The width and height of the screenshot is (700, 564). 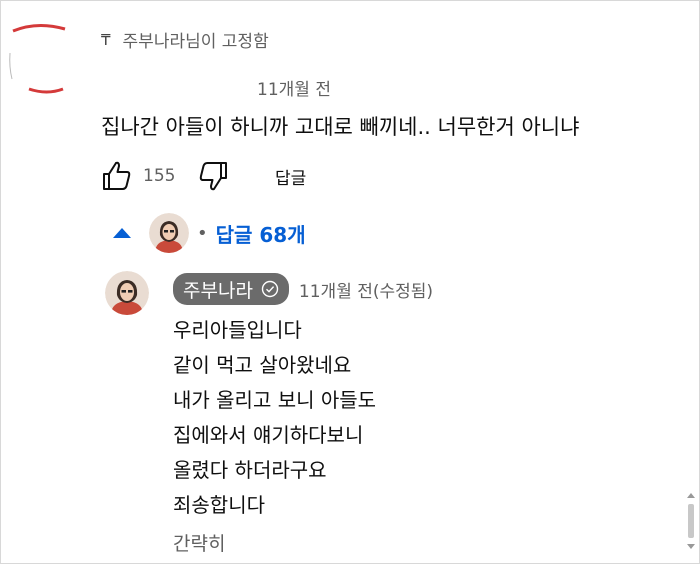 I want to click on comment-text: 집나간 아들이 하니까 고대로 빼끼네.. 너무한거 아니냐, so click(x=340, y=127).